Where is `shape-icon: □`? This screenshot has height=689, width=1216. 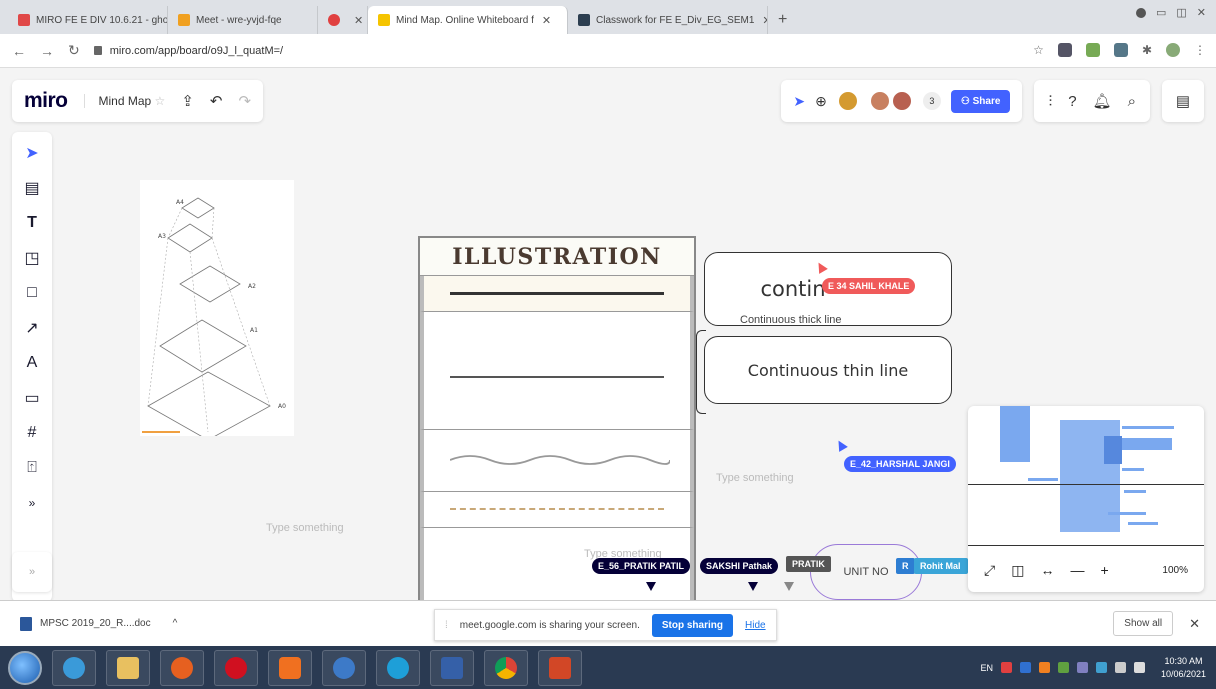
shape-icon: □ is located at coordinates (32, 293).